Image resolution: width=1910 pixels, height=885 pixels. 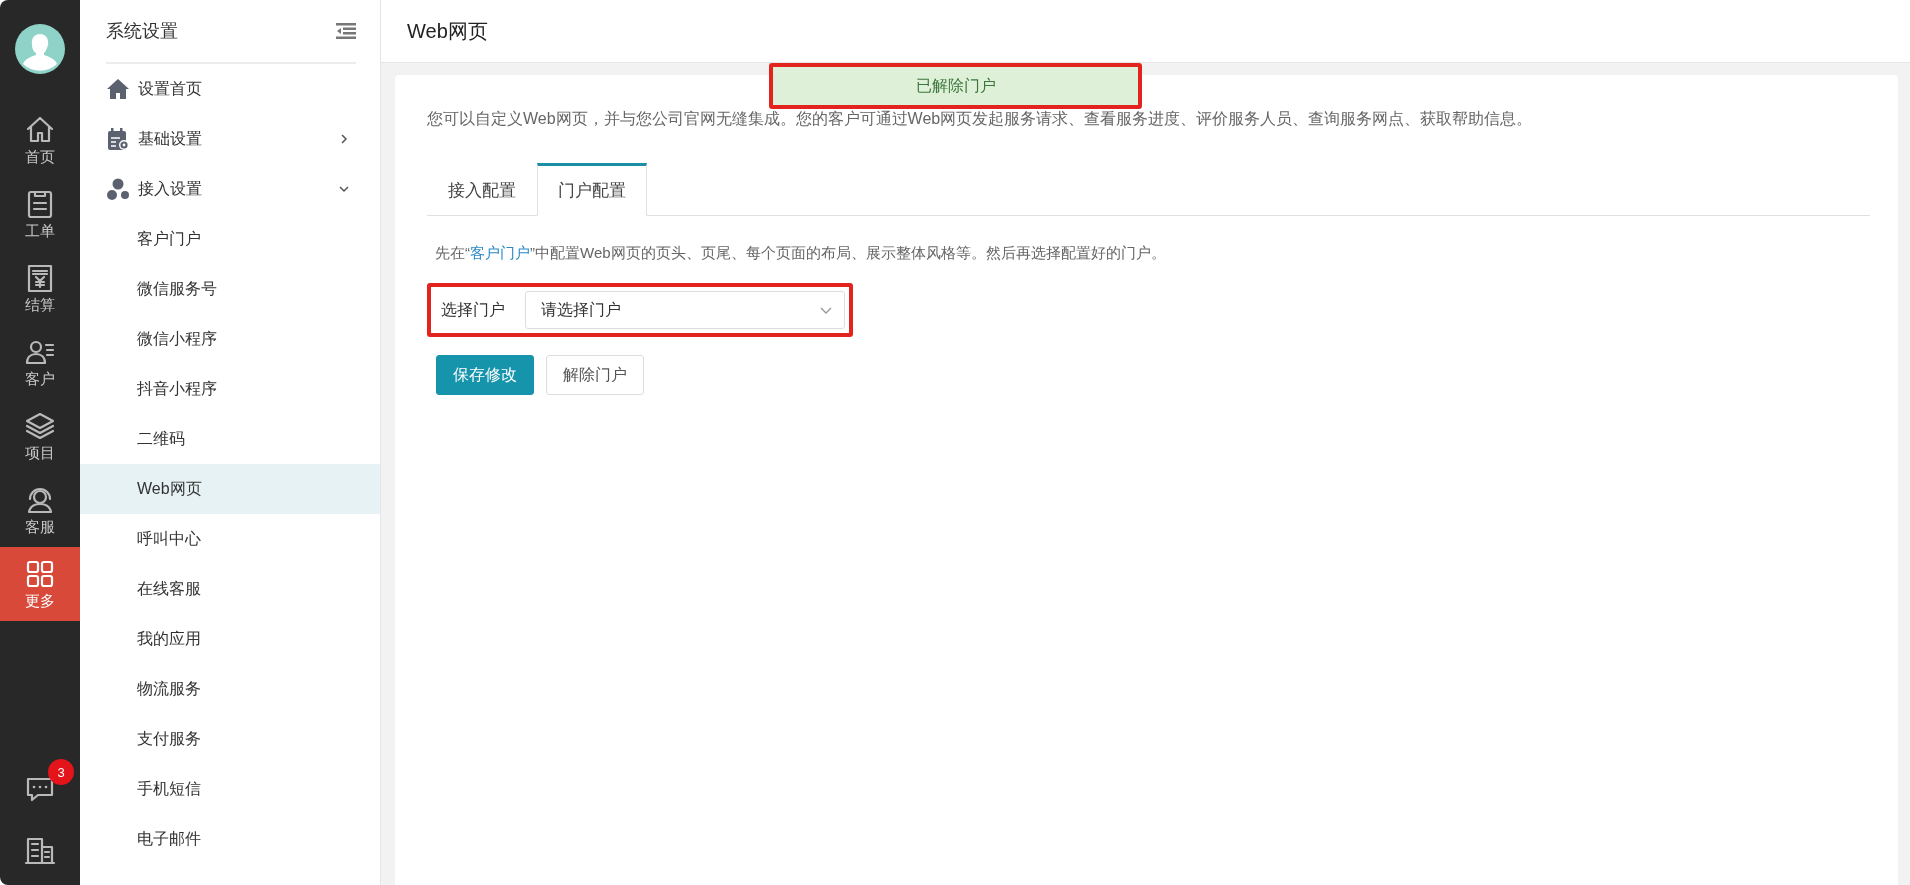 I want to click on sidebar-subitem: 抖音小程序, so click(x=230, y=389).